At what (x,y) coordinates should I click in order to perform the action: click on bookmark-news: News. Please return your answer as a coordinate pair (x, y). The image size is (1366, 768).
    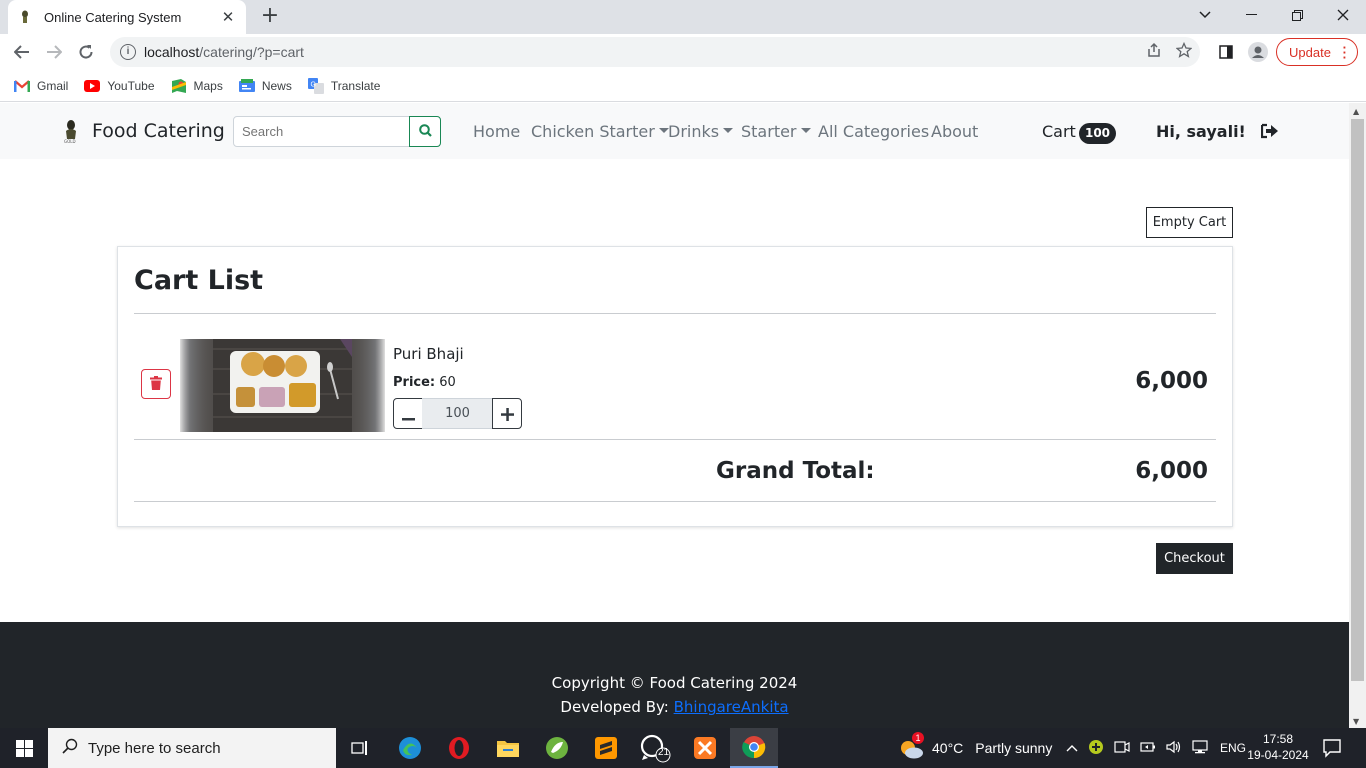
    Looking at the image, I should click on (265, 85).